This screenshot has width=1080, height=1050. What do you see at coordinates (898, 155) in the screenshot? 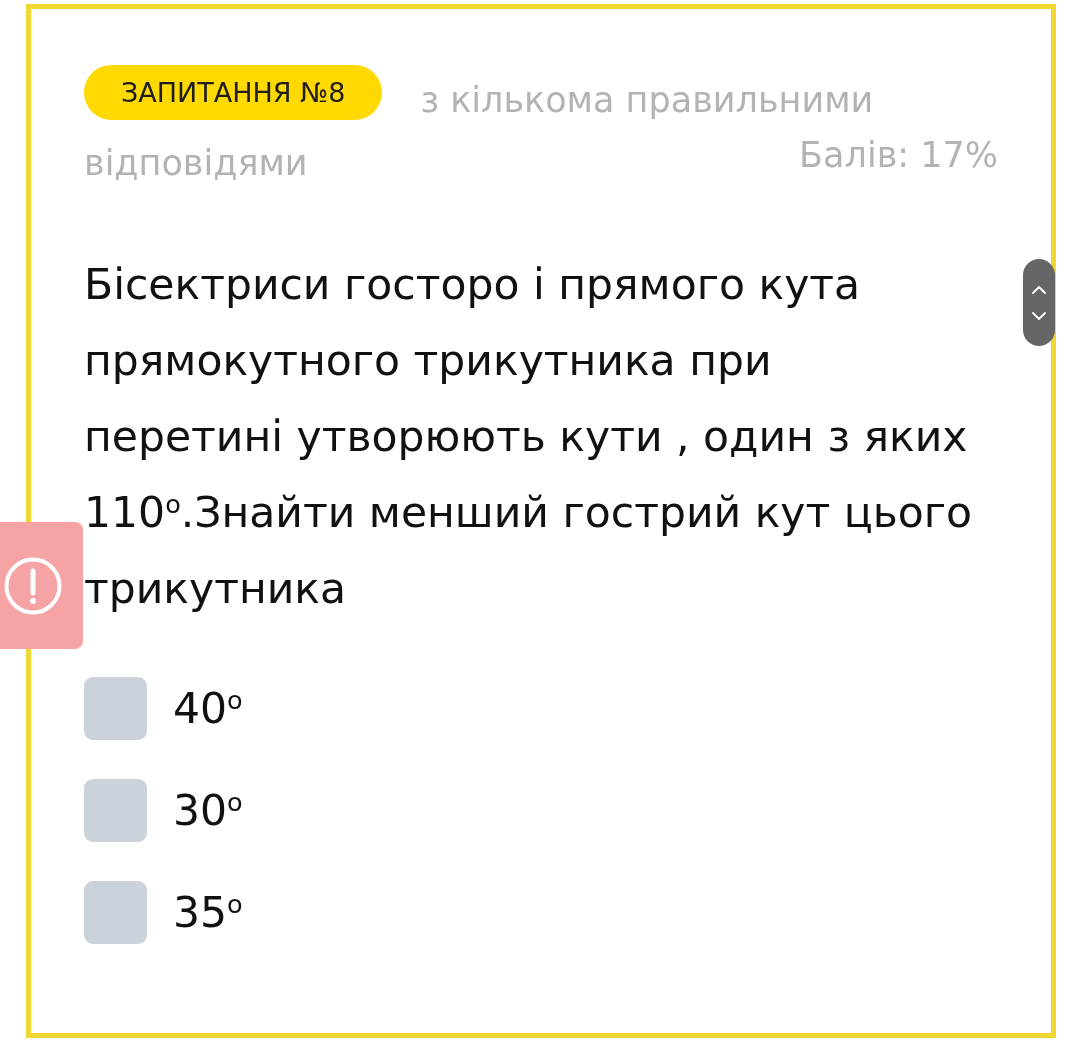
I see `score-label: Балів: 17%` at bounding box center [898, 155].